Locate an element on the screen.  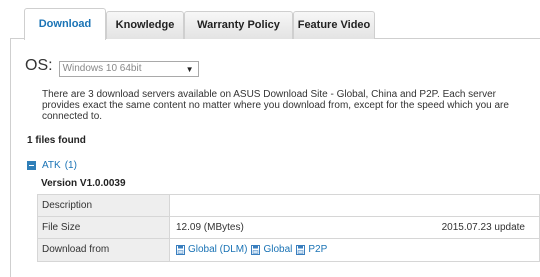
tab-warranty-policy: Warranty Policy is located at coordinates (238, 25).